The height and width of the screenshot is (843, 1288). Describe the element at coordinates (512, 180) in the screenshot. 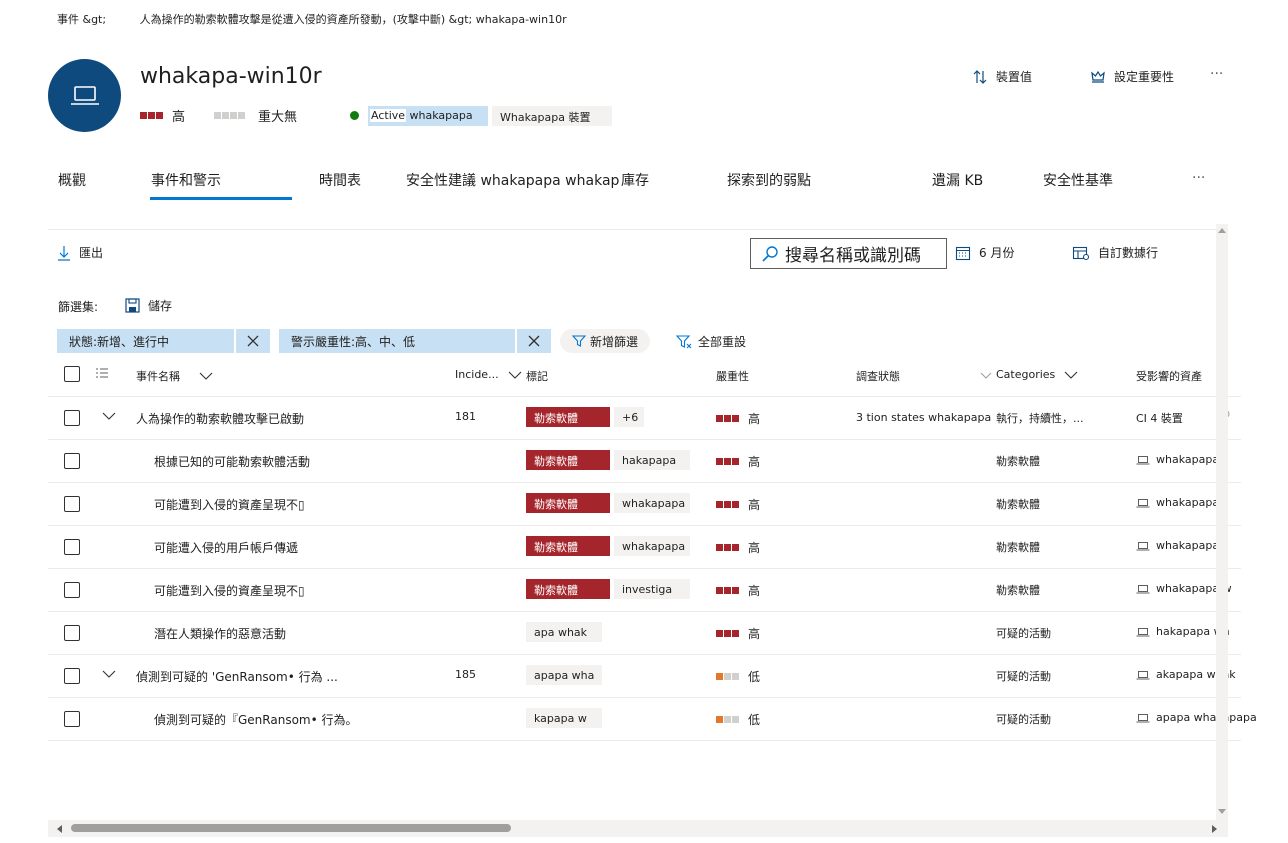

I see `tab-security-recommendations: 安全性建議 whakapapa whakap` at that location.